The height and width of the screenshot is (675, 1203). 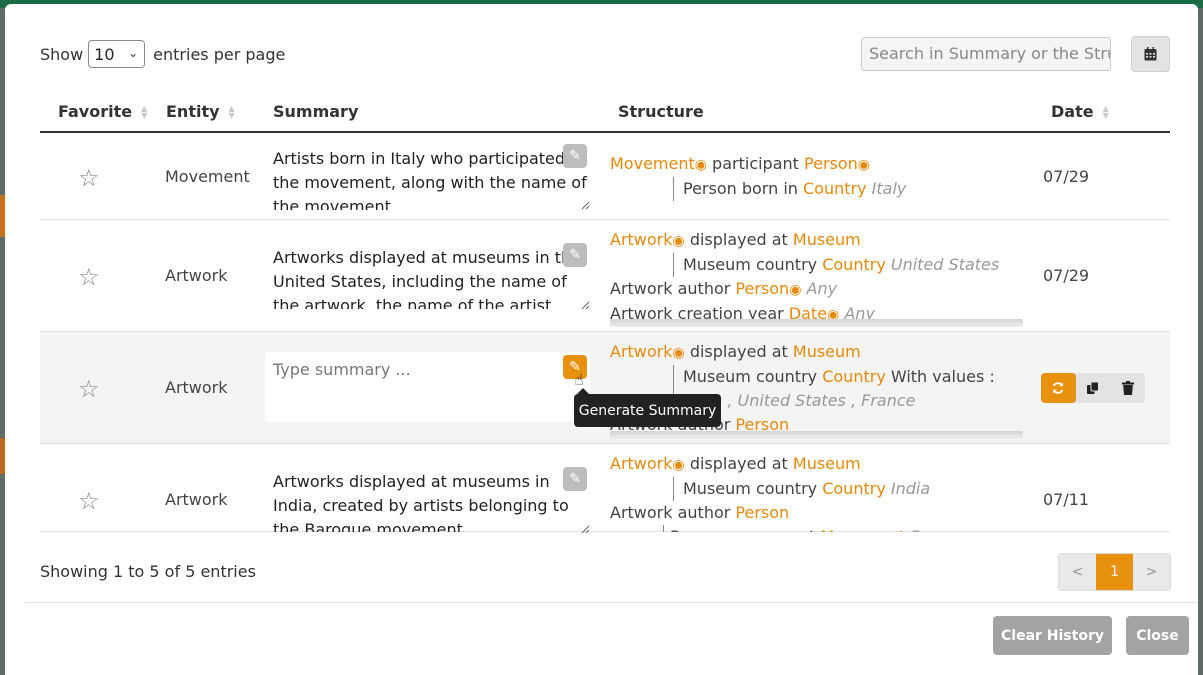 I want to click on entries-per-page-select: 10 ⌄, so click(x=117, y=54).